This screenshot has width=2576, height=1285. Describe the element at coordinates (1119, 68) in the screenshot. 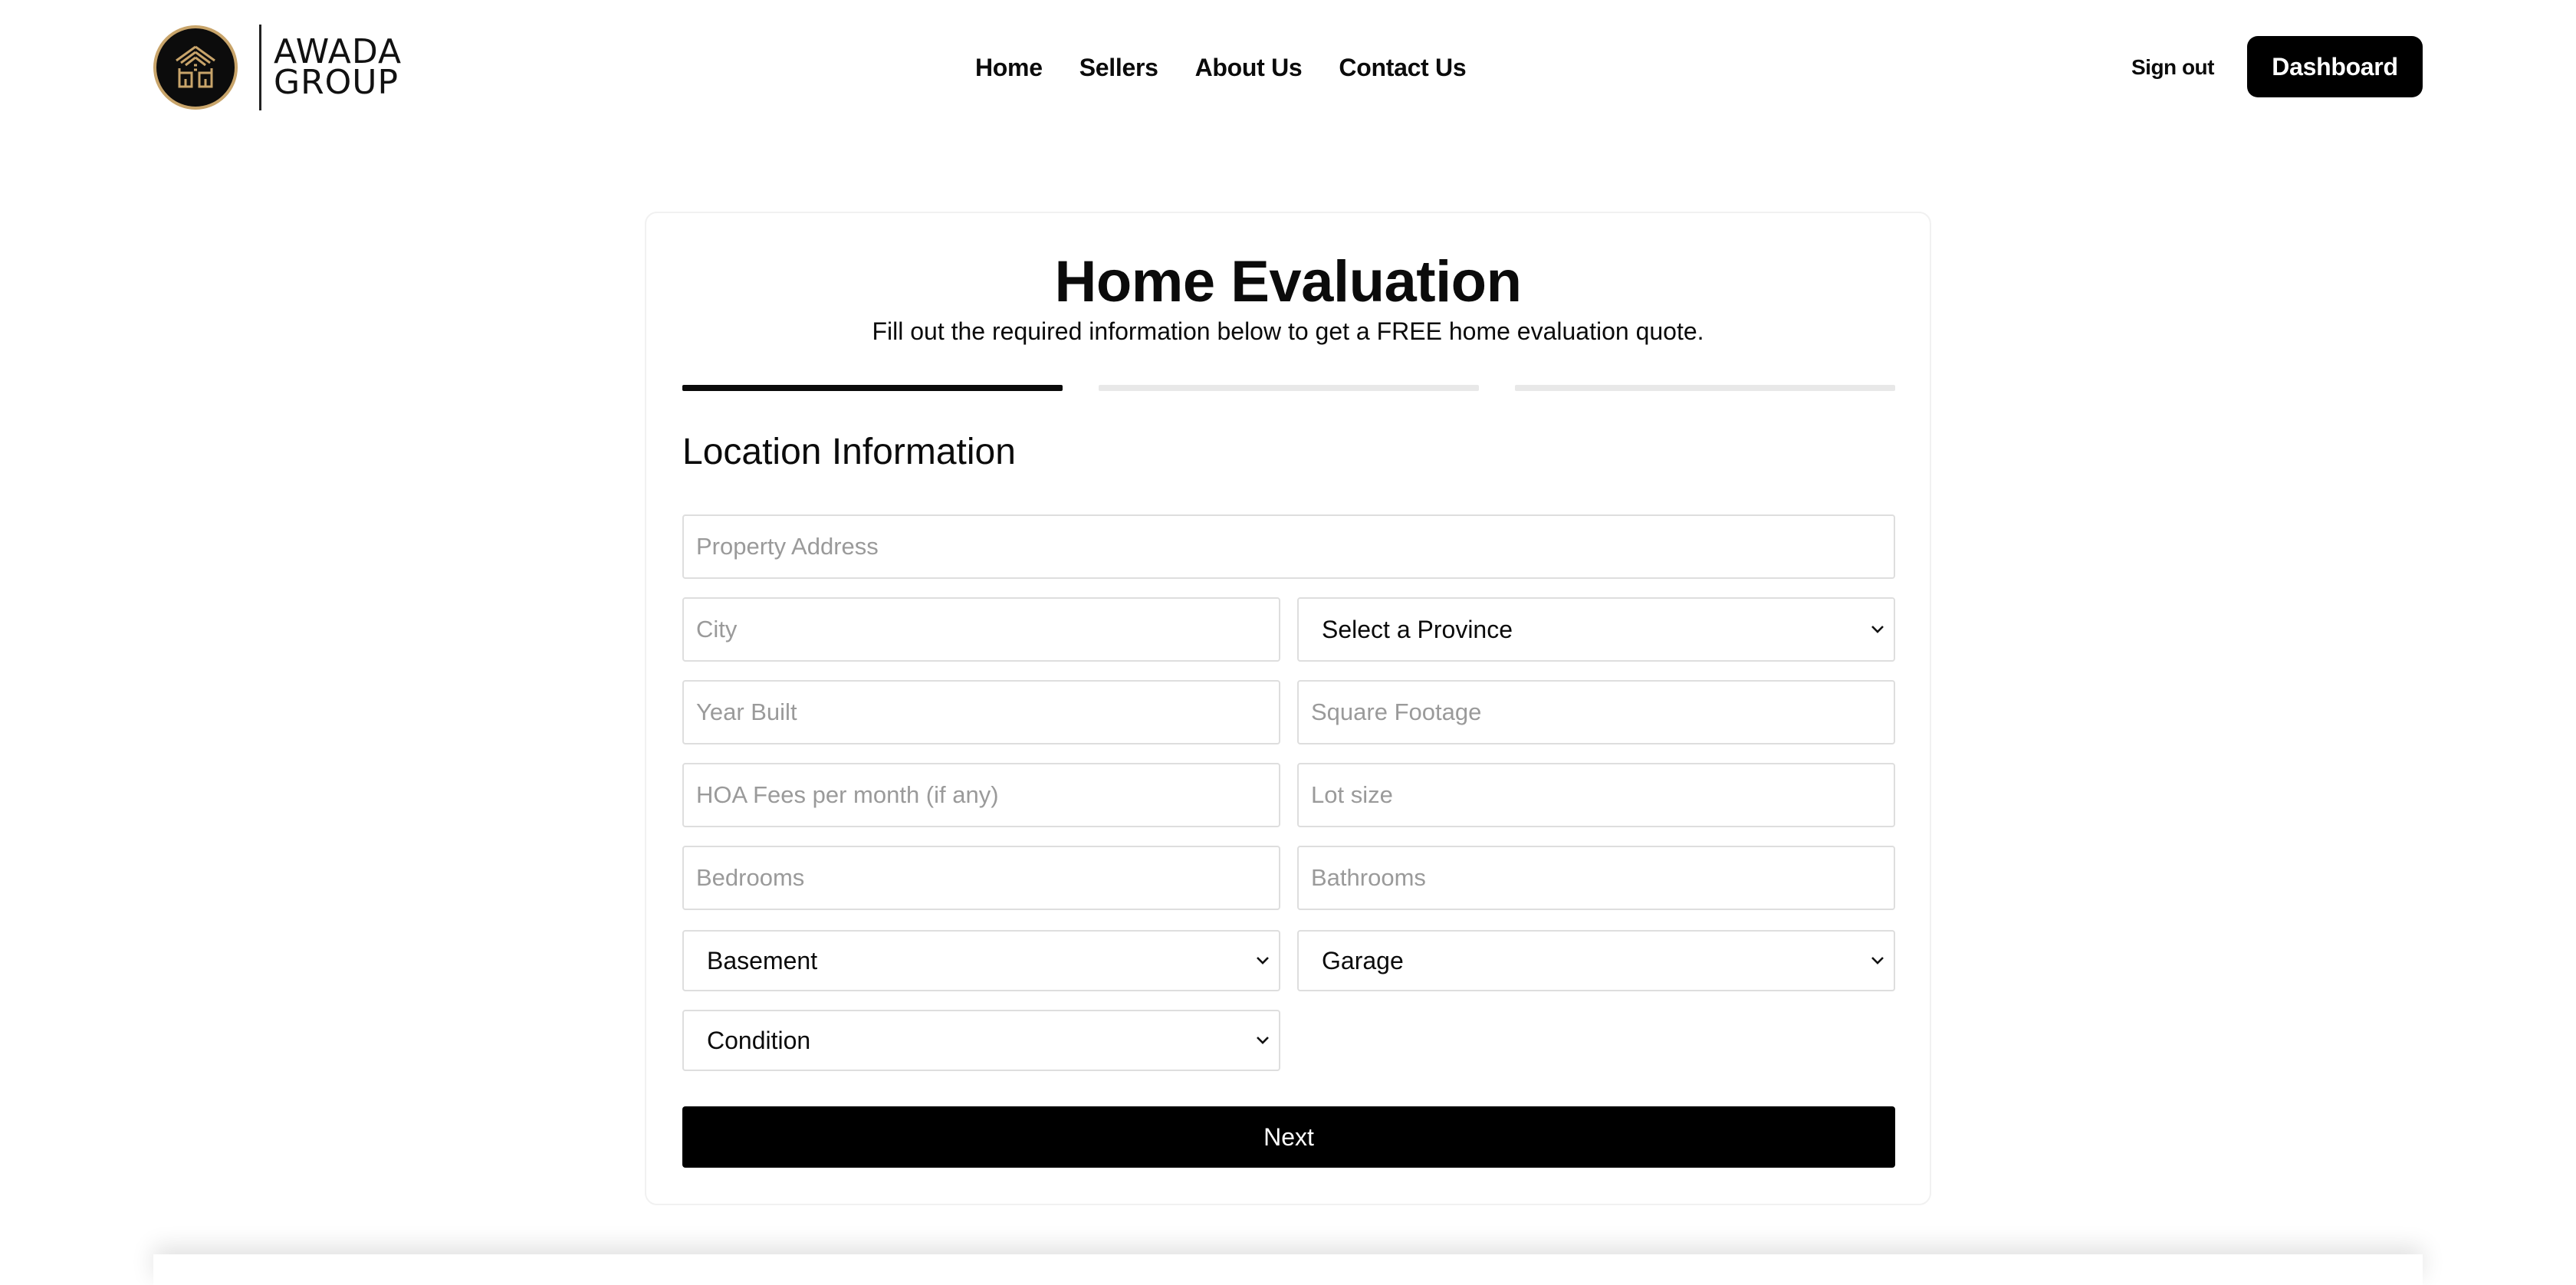

I see `nav-sellers: Sellers` at that location.